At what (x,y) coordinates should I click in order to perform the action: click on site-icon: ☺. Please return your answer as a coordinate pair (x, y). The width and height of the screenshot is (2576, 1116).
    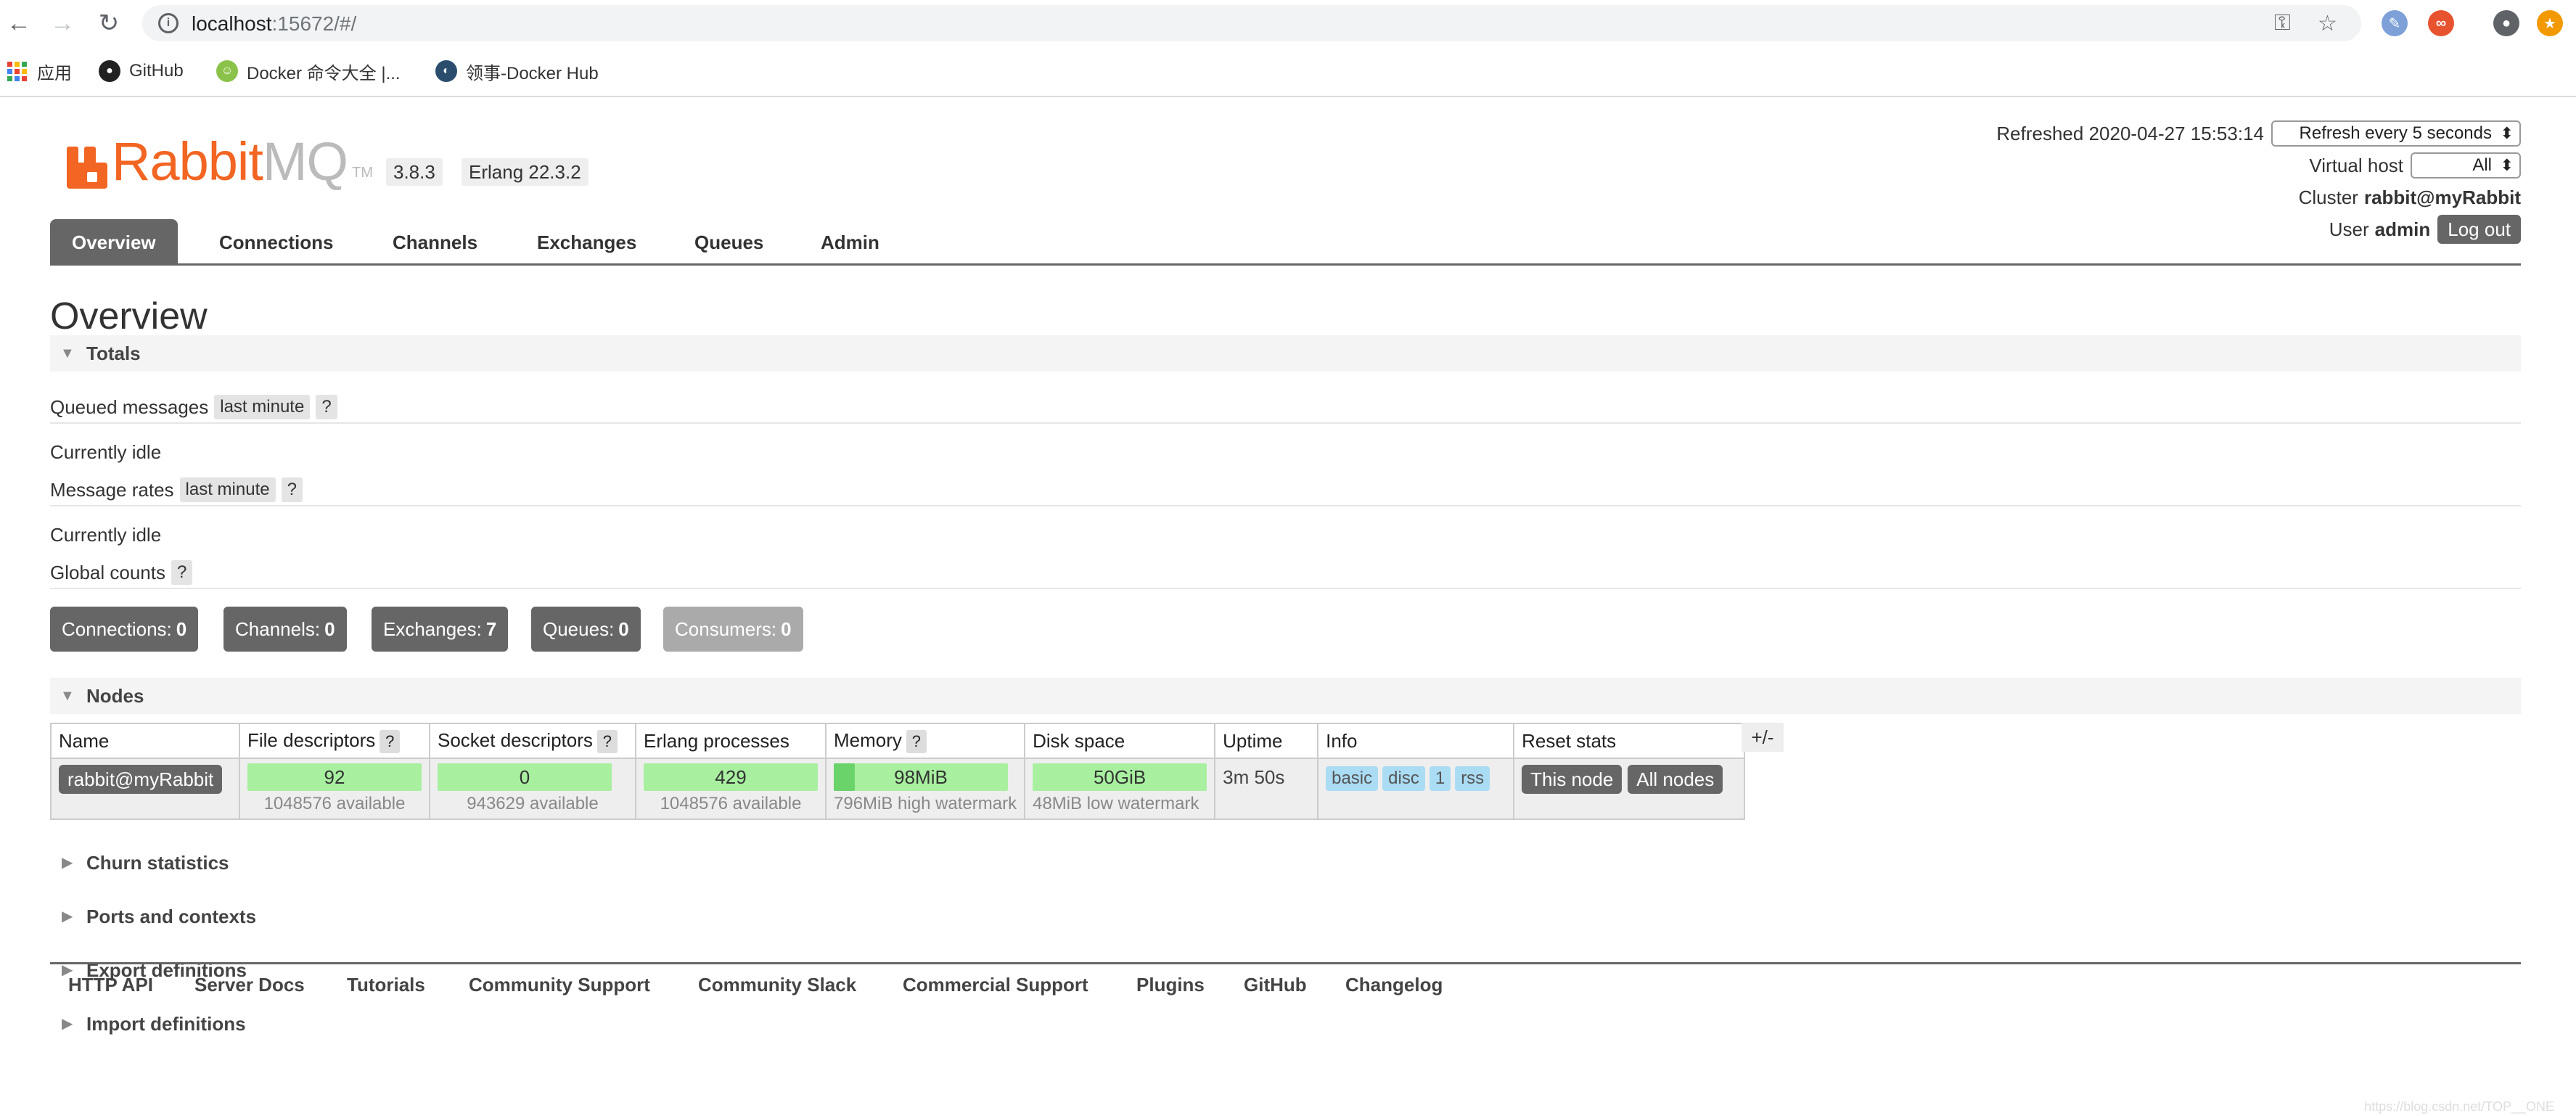
    Looking at the image, I should click on (227, 71).